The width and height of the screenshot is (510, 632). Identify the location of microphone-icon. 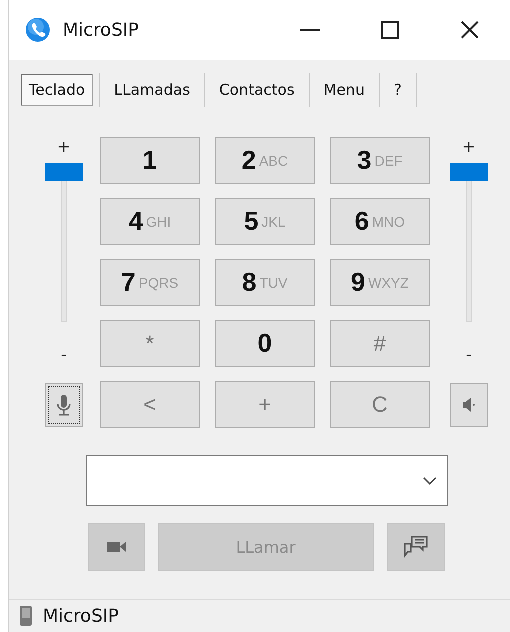
(64, 405).